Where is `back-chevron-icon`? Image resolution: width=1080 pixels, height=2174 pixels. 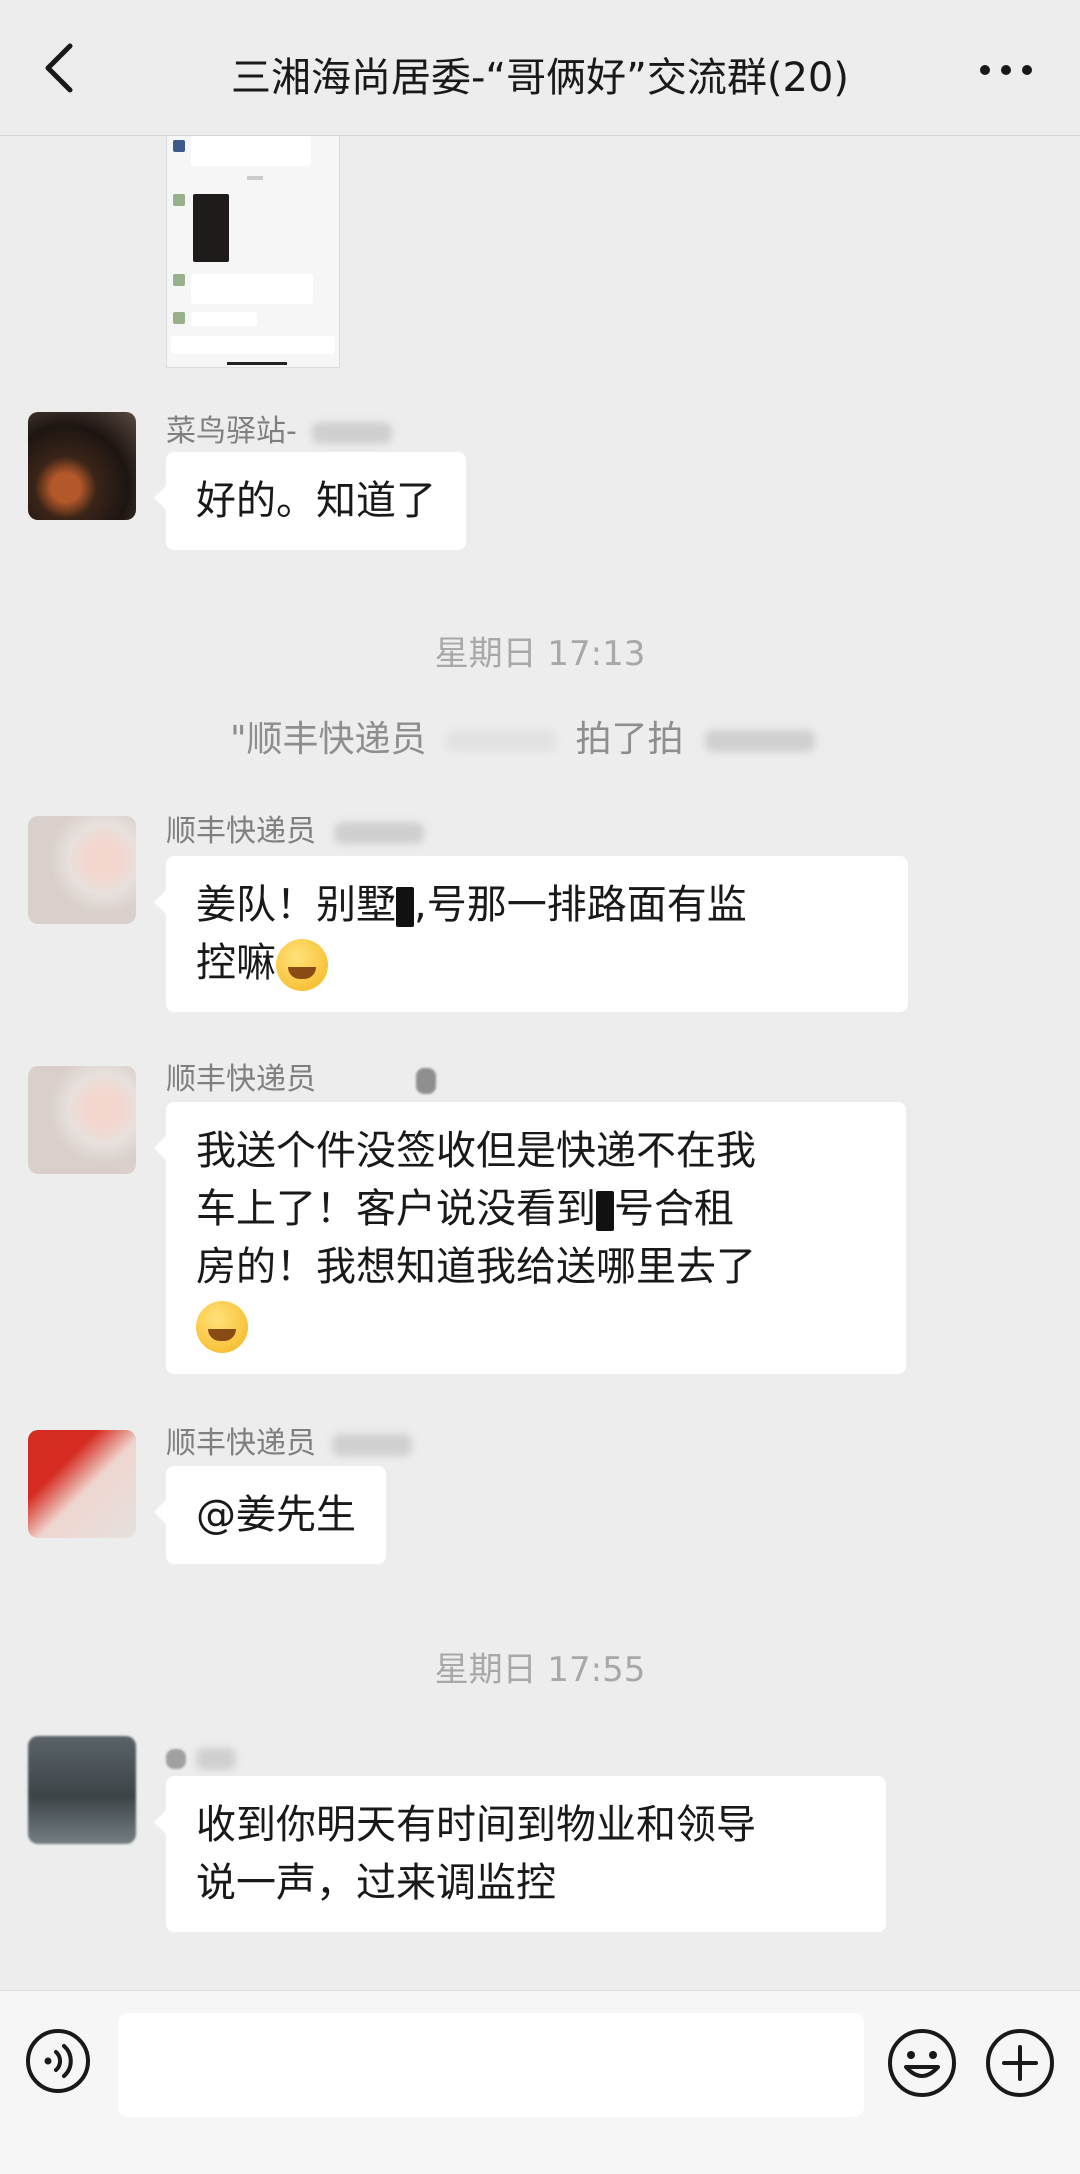 back-chevron-icon is located at coordinates (59, 68).